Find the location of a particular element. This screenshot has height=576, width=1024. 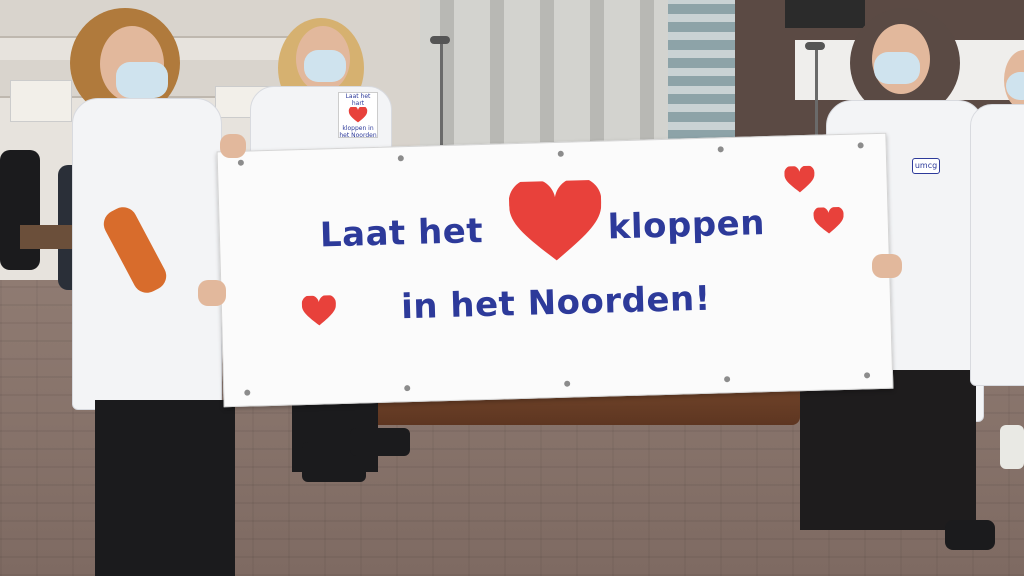

sneaker is located at coordinates (1012, 447).